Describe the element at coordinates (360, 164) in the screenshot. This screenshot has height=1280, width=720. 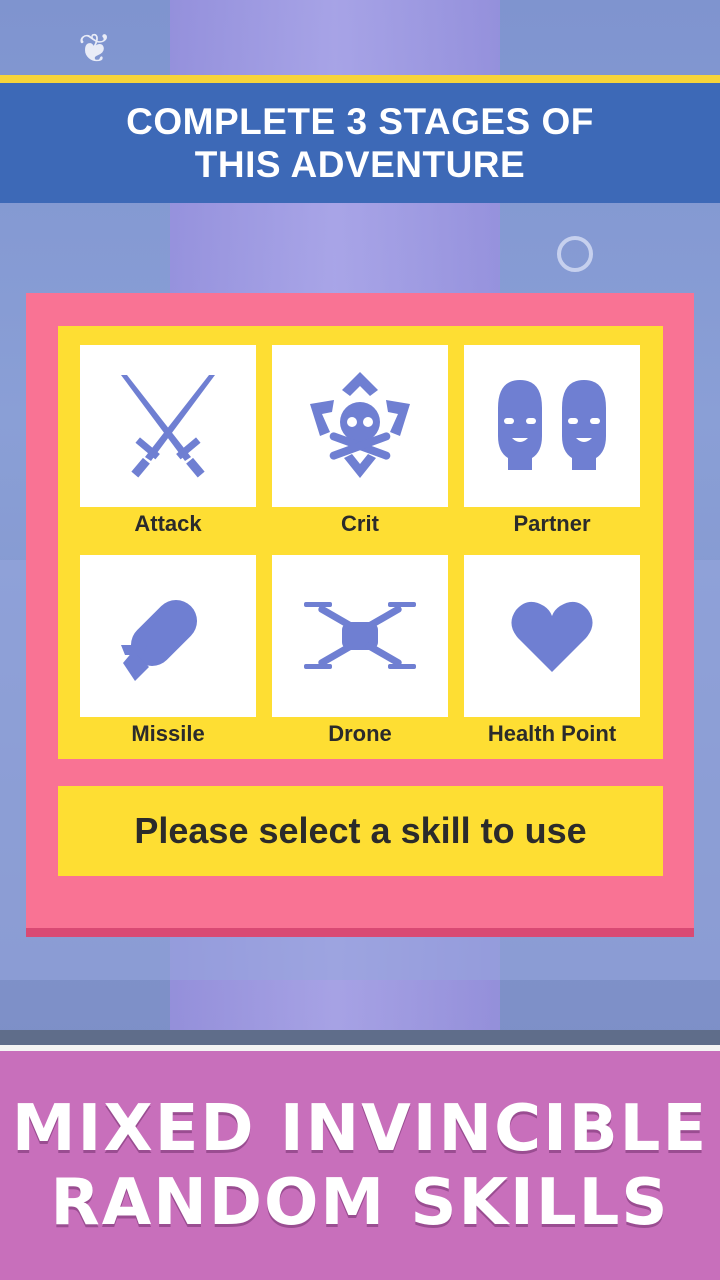
I see `banner-line-2: THIS ADVENTURE` at that location.